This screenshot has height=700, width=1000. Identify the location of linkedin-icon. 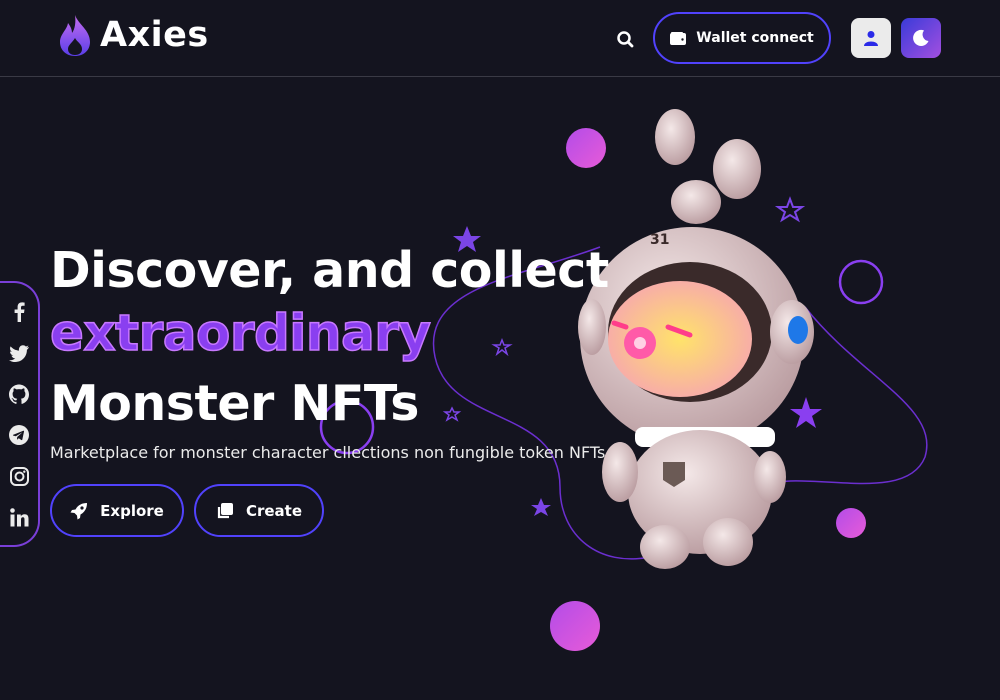
(18, 516).